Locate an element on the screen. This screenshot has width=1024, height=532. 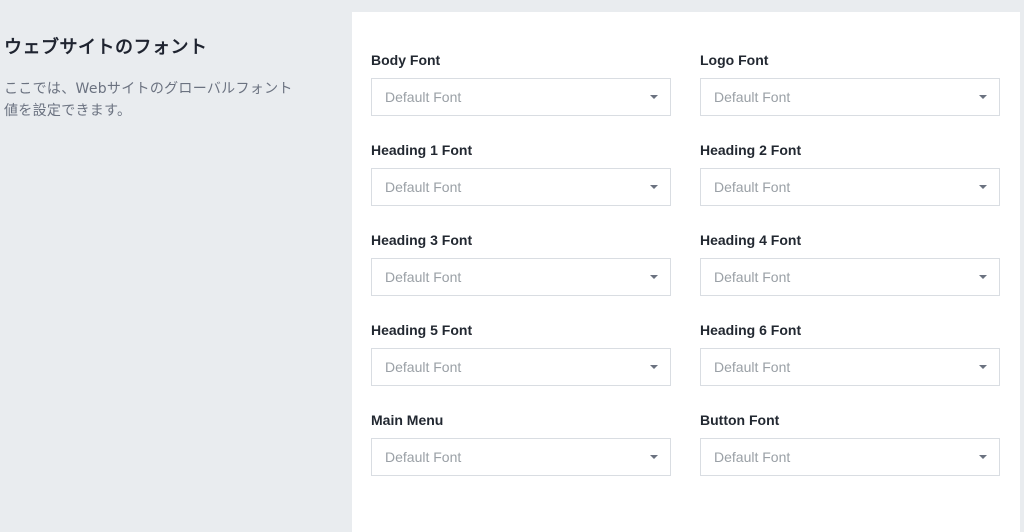
button-font-label: Button Font is located at coordinates (740, 420).